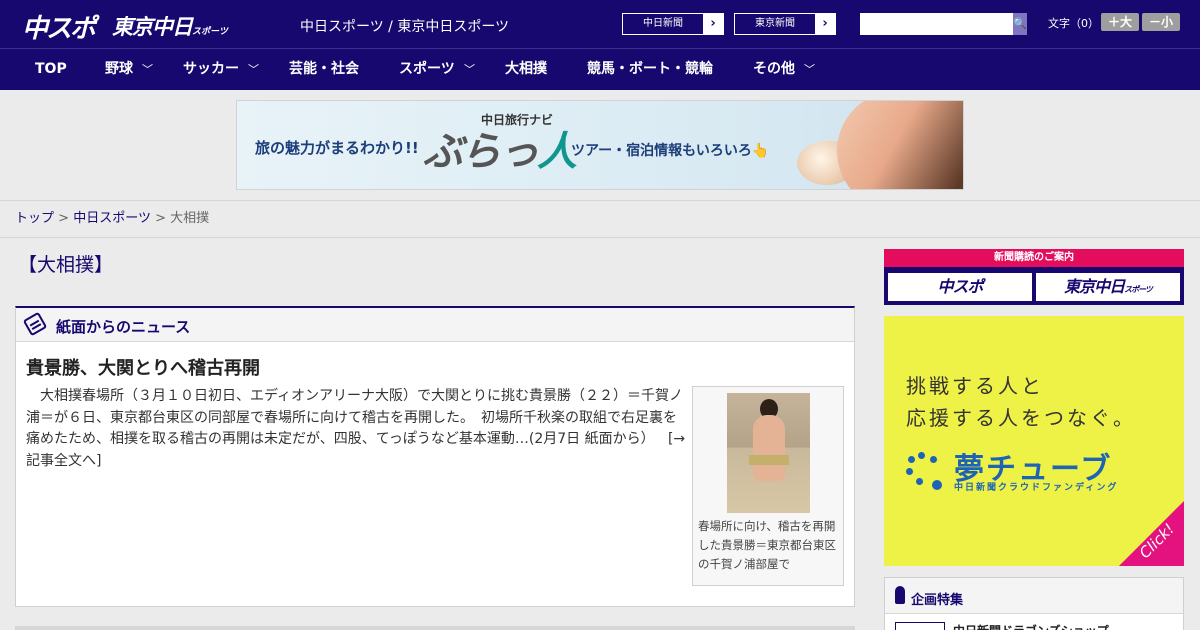 The width and height of the screenshot is (1200, 630). I want to click on travel-navi-banner: 旅の魅力がまるわかり!! 中日旅行ナビ ぶらっ人 ツアー・宿泊情報もいろいろ👆, so click(600, 145).